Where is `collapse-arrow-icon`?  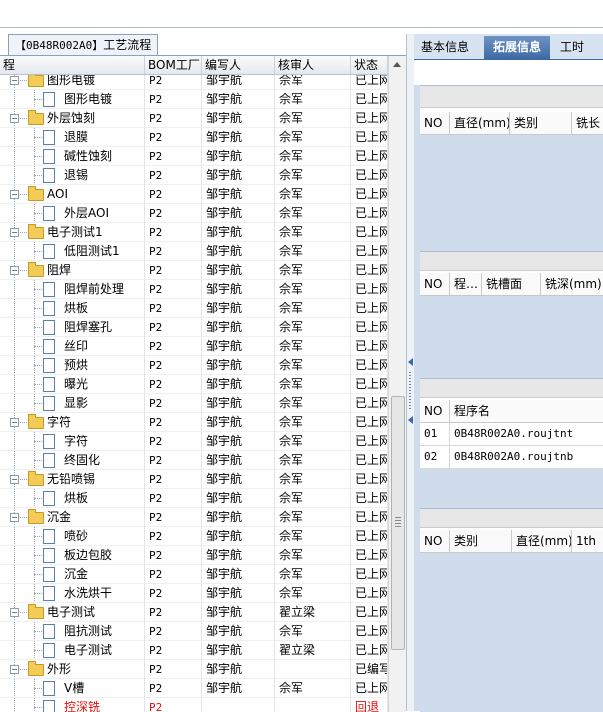
collapse-arrow-icon is located at coordinates (410, 420).